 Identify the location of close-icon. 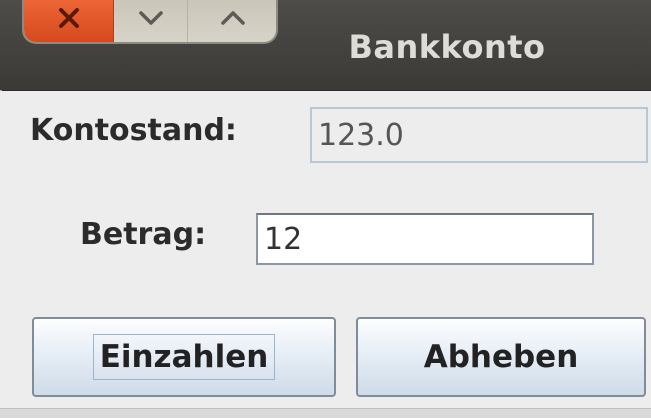
(68, 18).